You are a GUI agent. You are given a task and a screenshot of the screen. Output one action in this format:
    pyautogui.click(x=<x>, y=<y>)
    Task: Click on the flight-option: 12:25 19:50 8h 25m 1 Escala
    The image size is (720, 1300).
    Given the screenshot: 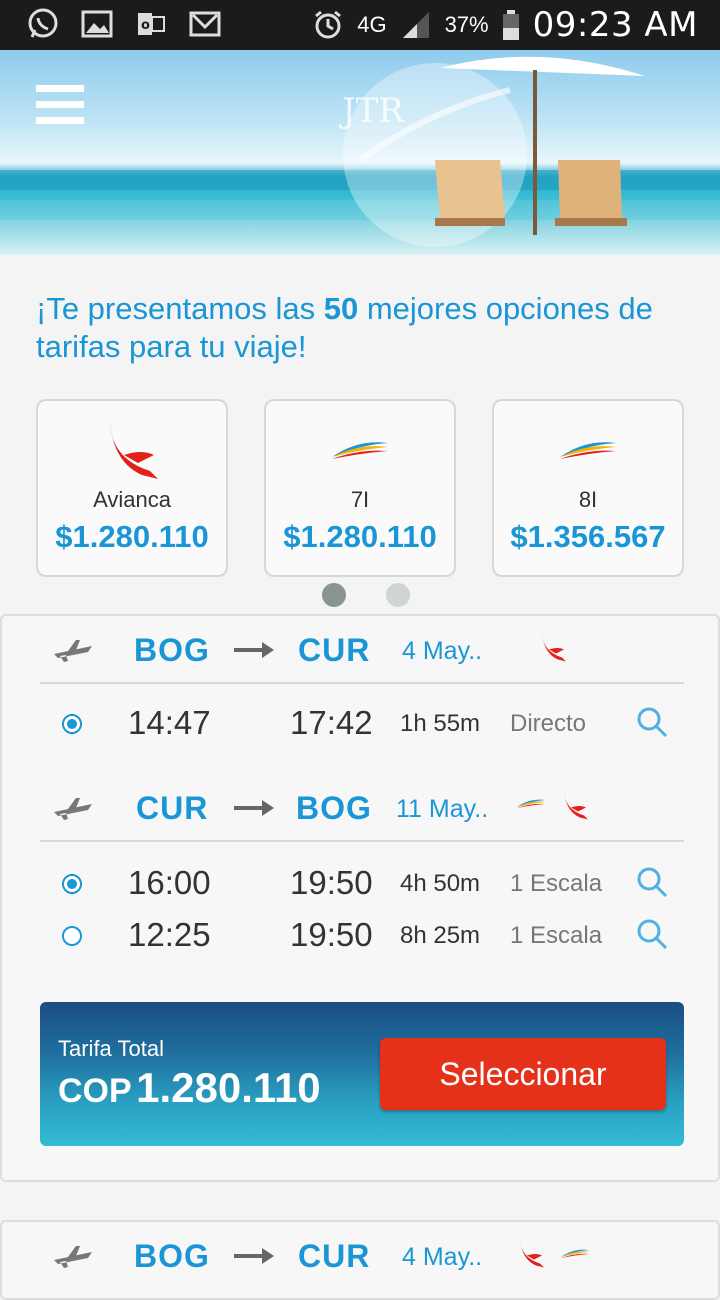 What is the action you would take?
    pyautogui.click(x=362, y=937)
    